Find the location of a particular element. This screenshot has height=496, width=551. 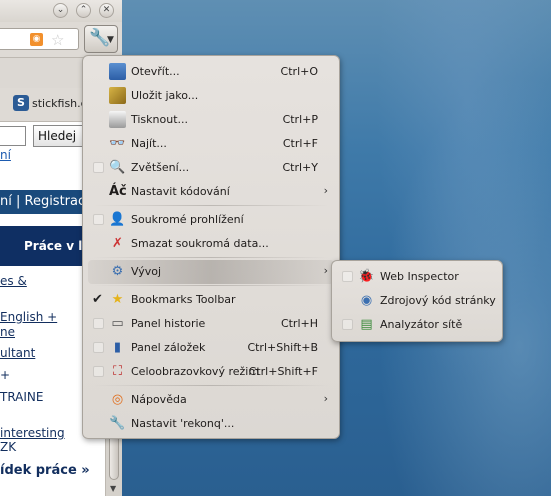

menu-item-encoding: Áč Nastavit kódování › is located at coordinates (211, 192).